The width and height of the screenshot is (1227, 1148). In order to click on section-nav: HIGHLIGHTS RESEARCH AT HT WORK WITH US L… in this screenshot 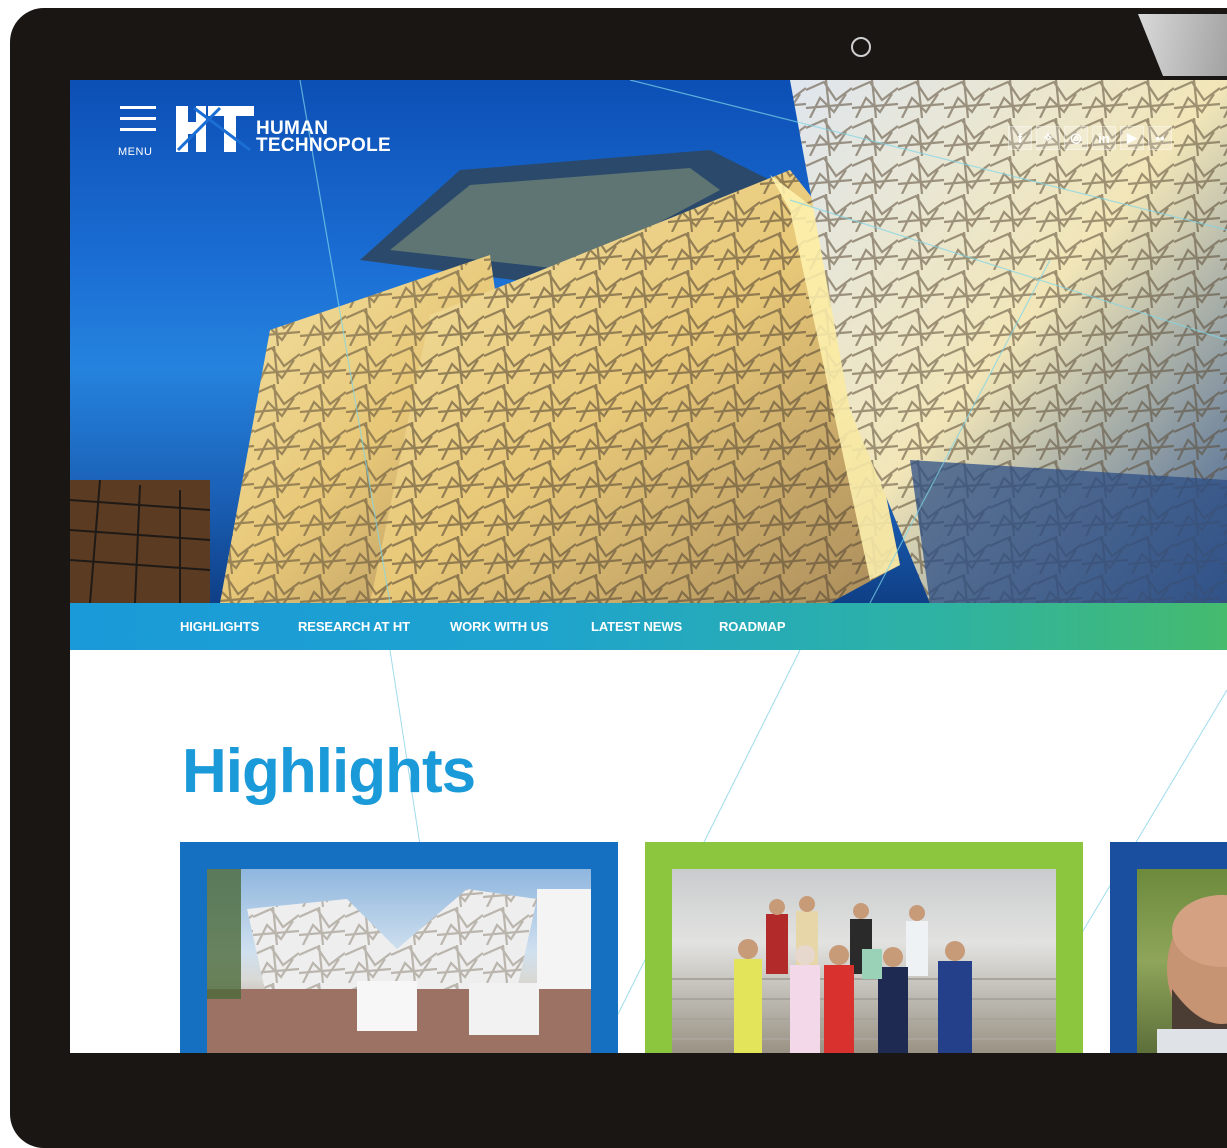, I will do `click(648, 626)`.